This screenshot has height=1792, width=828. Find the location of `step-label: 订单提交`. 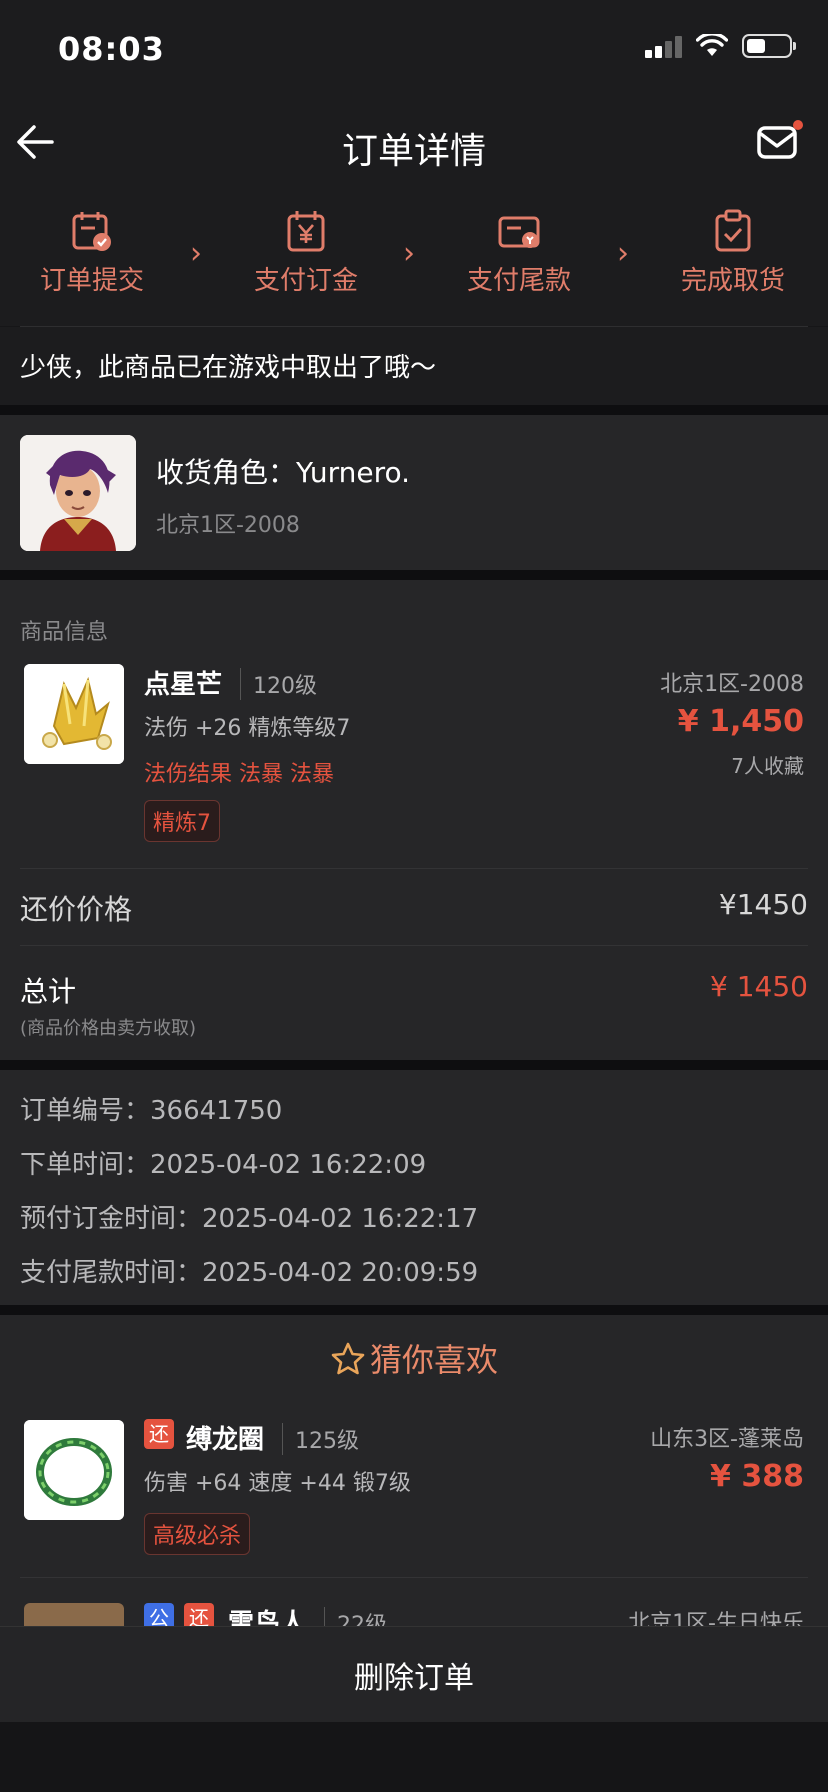

step-label: 订单提交 is located at coordinates (91, 281).